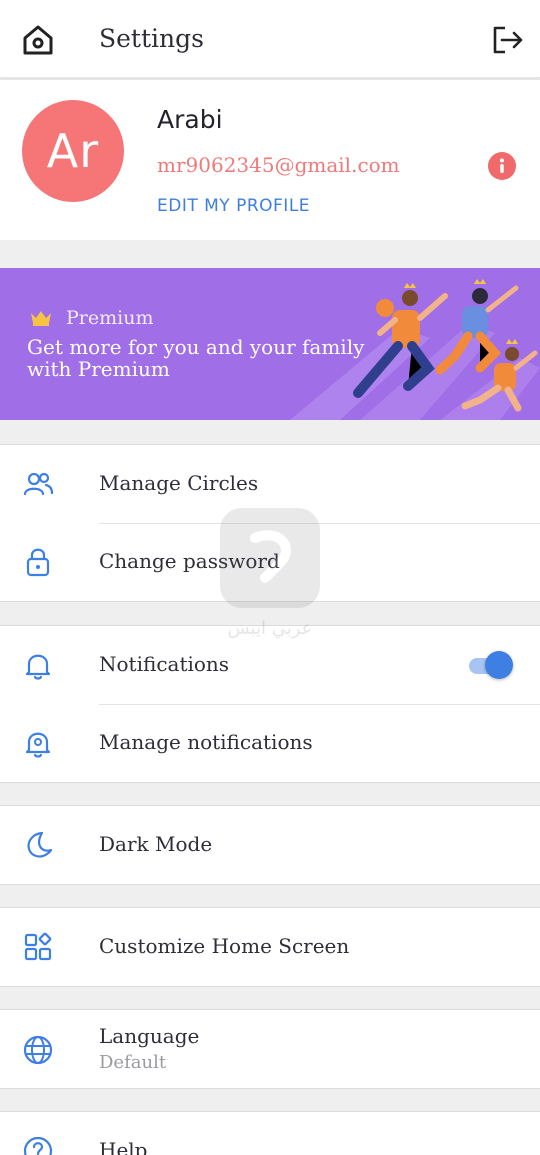 The width and height of the screenshot is (540, 1155). What do you see at coordinates (41, 318) in the screenshot?
I see `crown-icon` at bounding box center [41, 318].